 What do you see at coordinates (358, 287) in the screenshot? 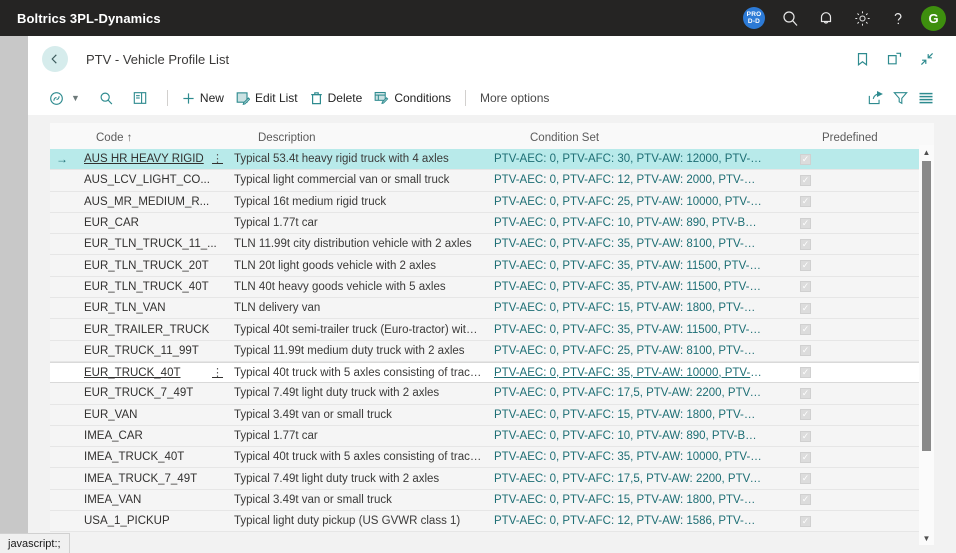
I see `cell-description: TLN 40t heavy goods vehicle with 5 axles` at bounding box center [358, 287].